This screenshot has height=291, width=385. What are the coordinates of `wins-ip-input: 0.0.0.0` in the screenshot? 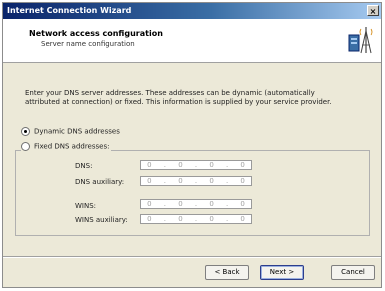 It's located at (196, 204).